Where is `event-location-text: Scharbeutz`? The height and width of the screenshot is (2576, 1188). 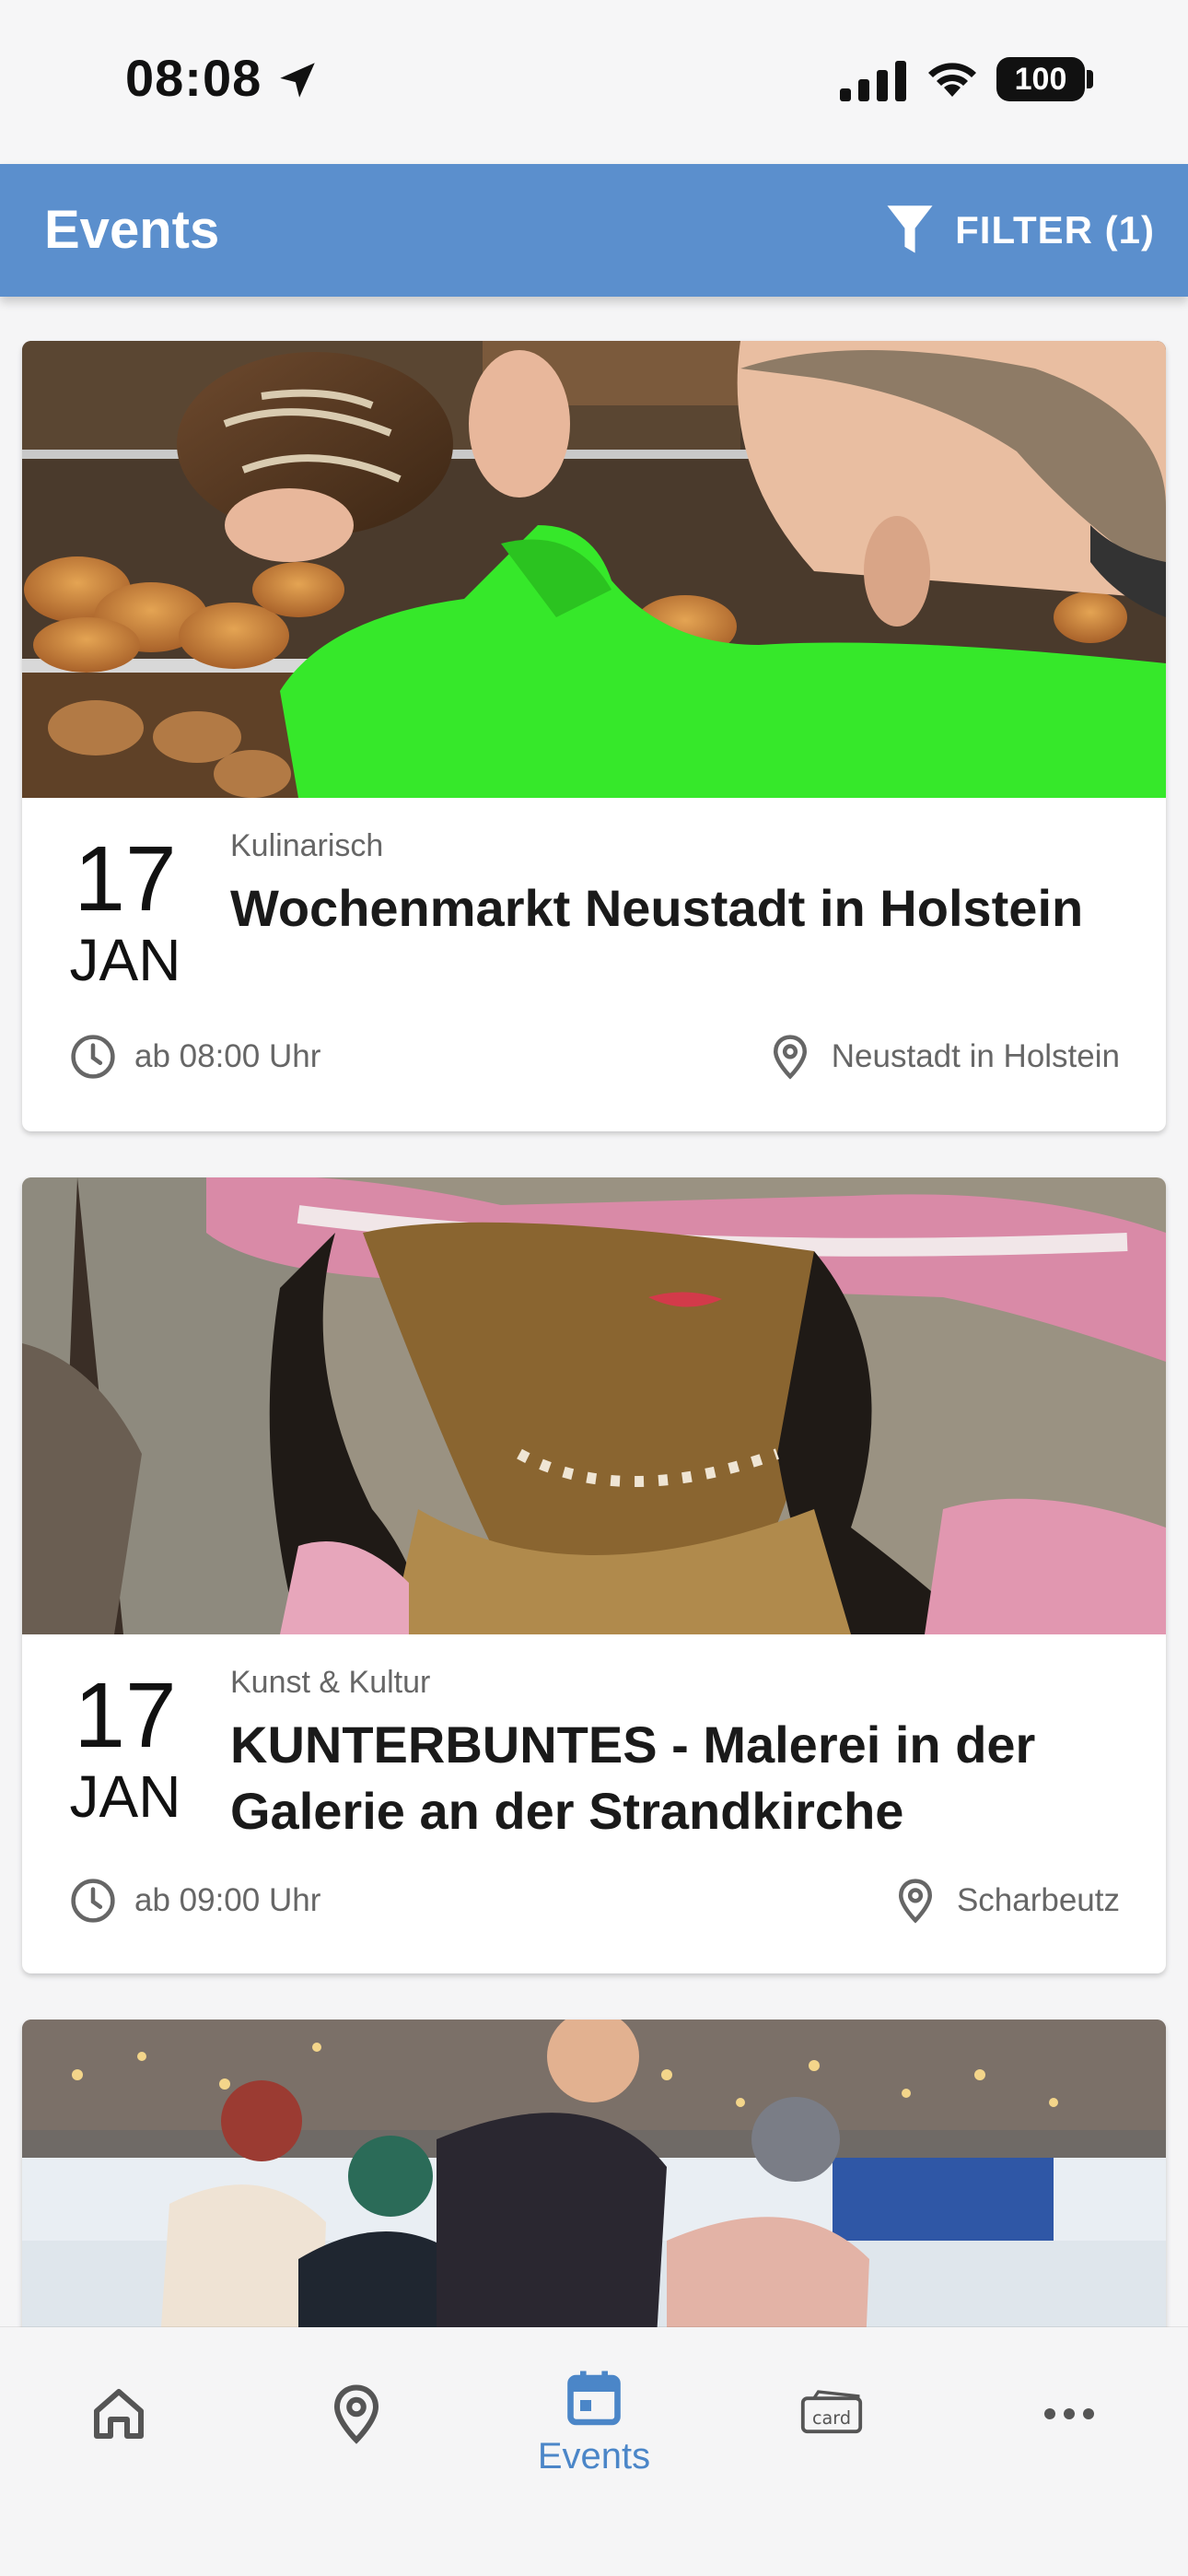
event-location-text: Scharbeutz is located at coordinates (1038, 1900).